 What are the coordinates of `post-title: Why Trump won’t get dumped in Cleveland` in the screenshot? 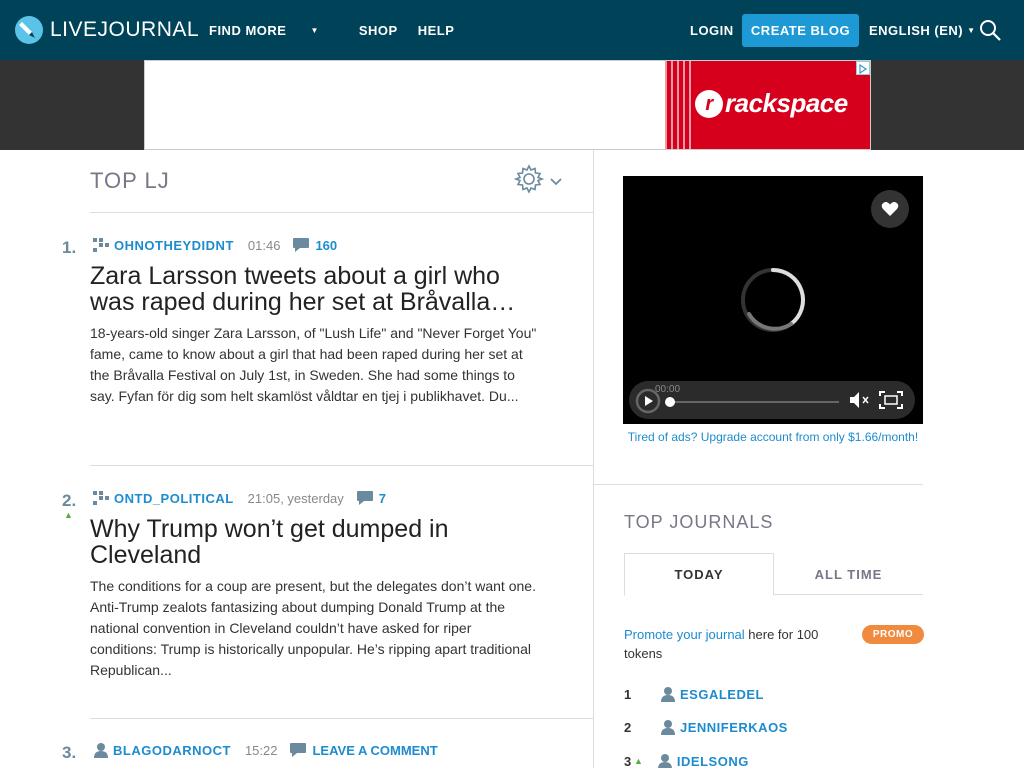 It's located at (320, 542).